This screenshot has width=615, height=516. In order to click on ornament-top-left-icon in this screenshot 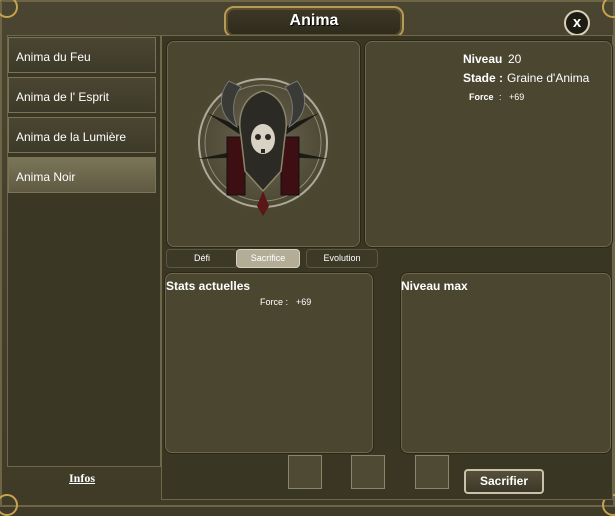, I will do `click(9, 9)`.